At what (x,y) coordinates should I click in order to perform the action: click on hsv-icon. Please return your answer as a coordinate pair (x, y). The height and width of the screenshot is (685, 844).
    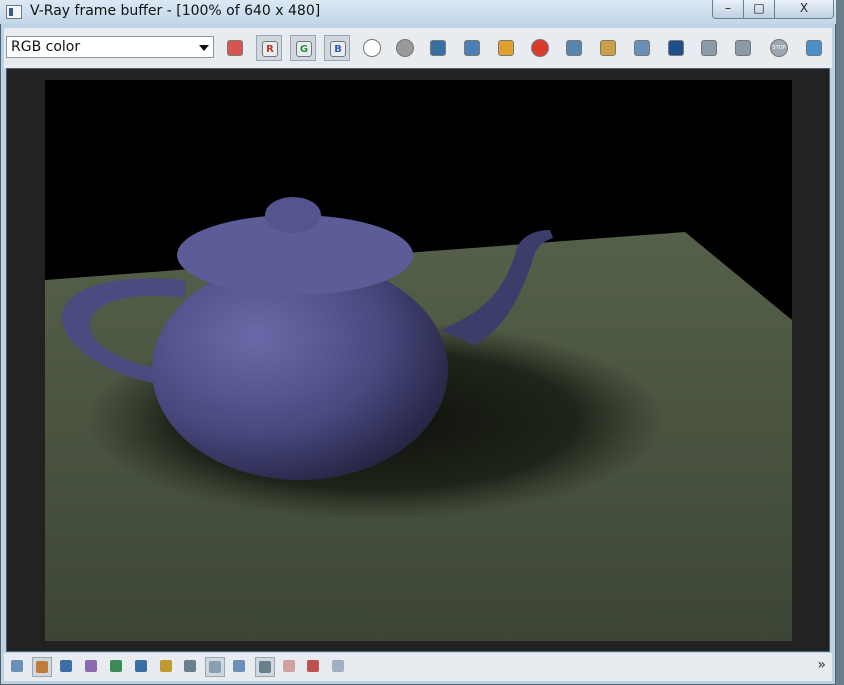
    Looking at the image, I should click on (265, 667).